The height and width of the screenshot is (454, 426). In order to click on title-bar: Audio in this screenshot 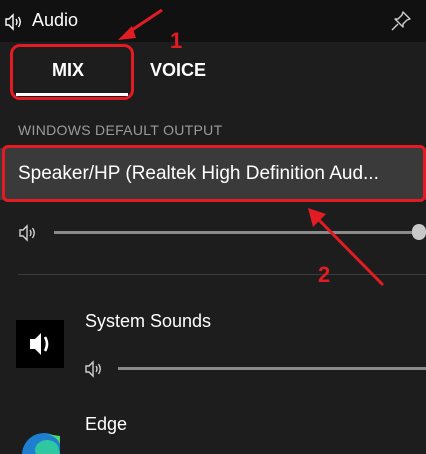, I will do `click(213, 21)`.